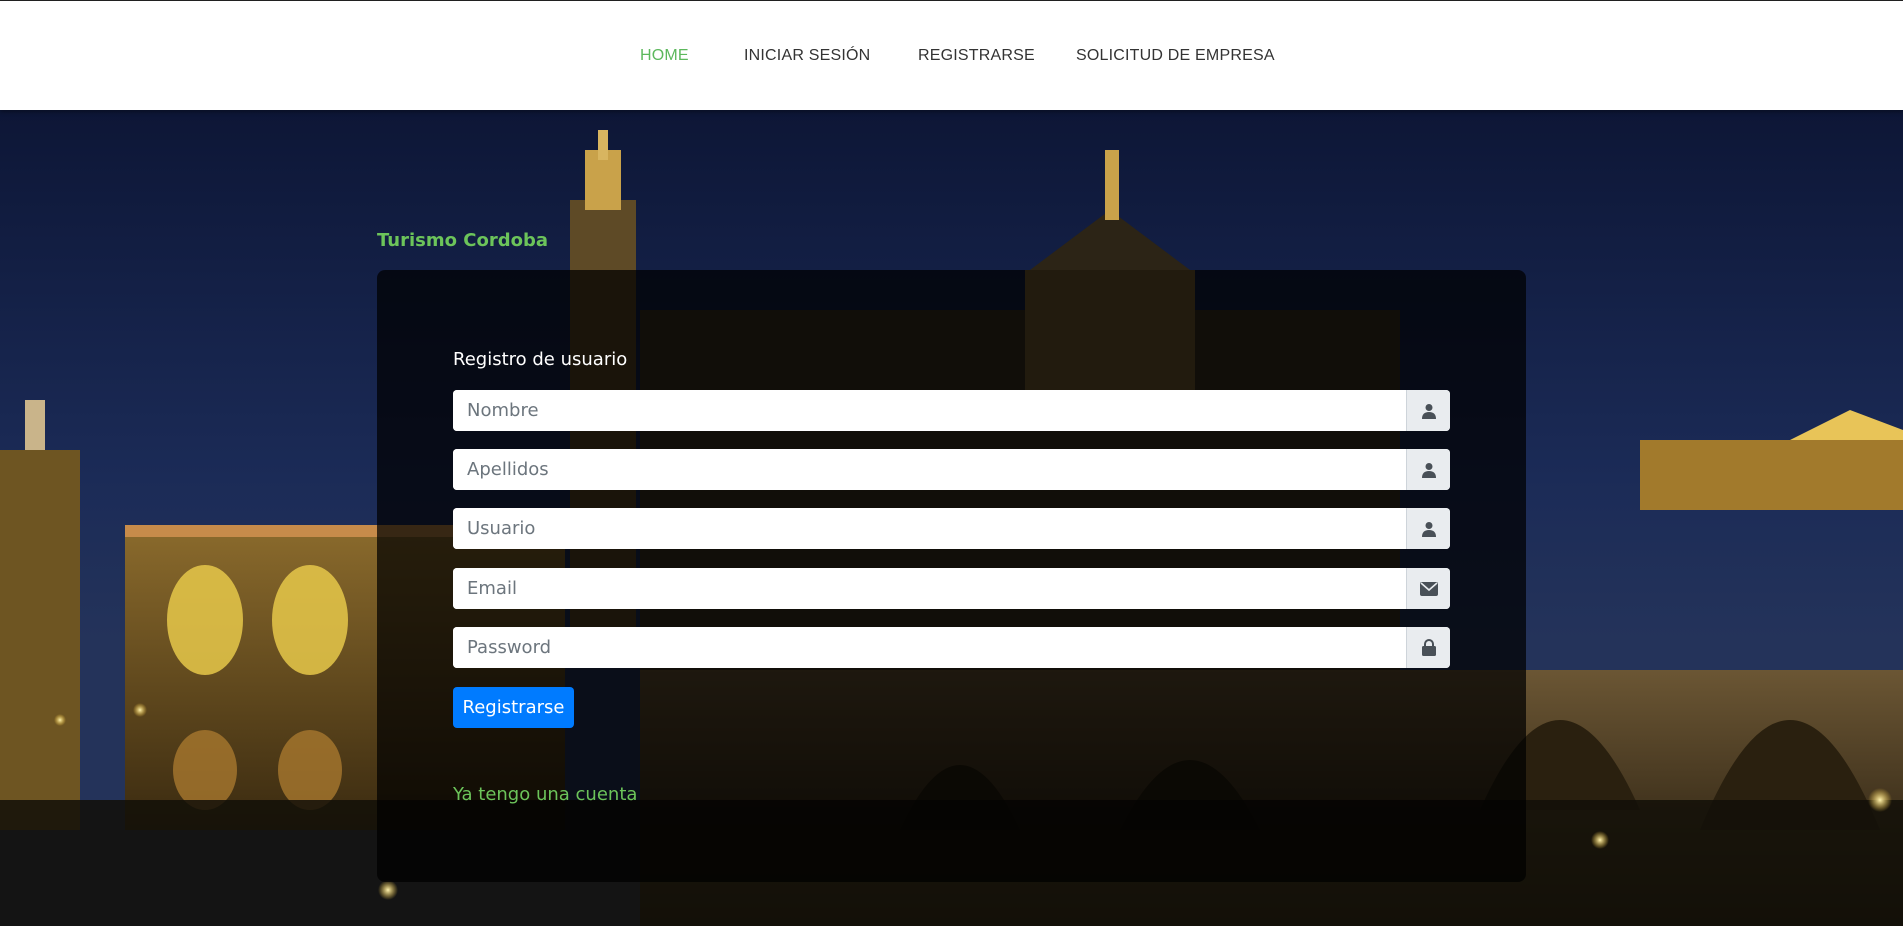 The image size is (1903, 926). Describe the element at coordinates (1428, 647) in the screenshot. I see `lock-icon` at that location.